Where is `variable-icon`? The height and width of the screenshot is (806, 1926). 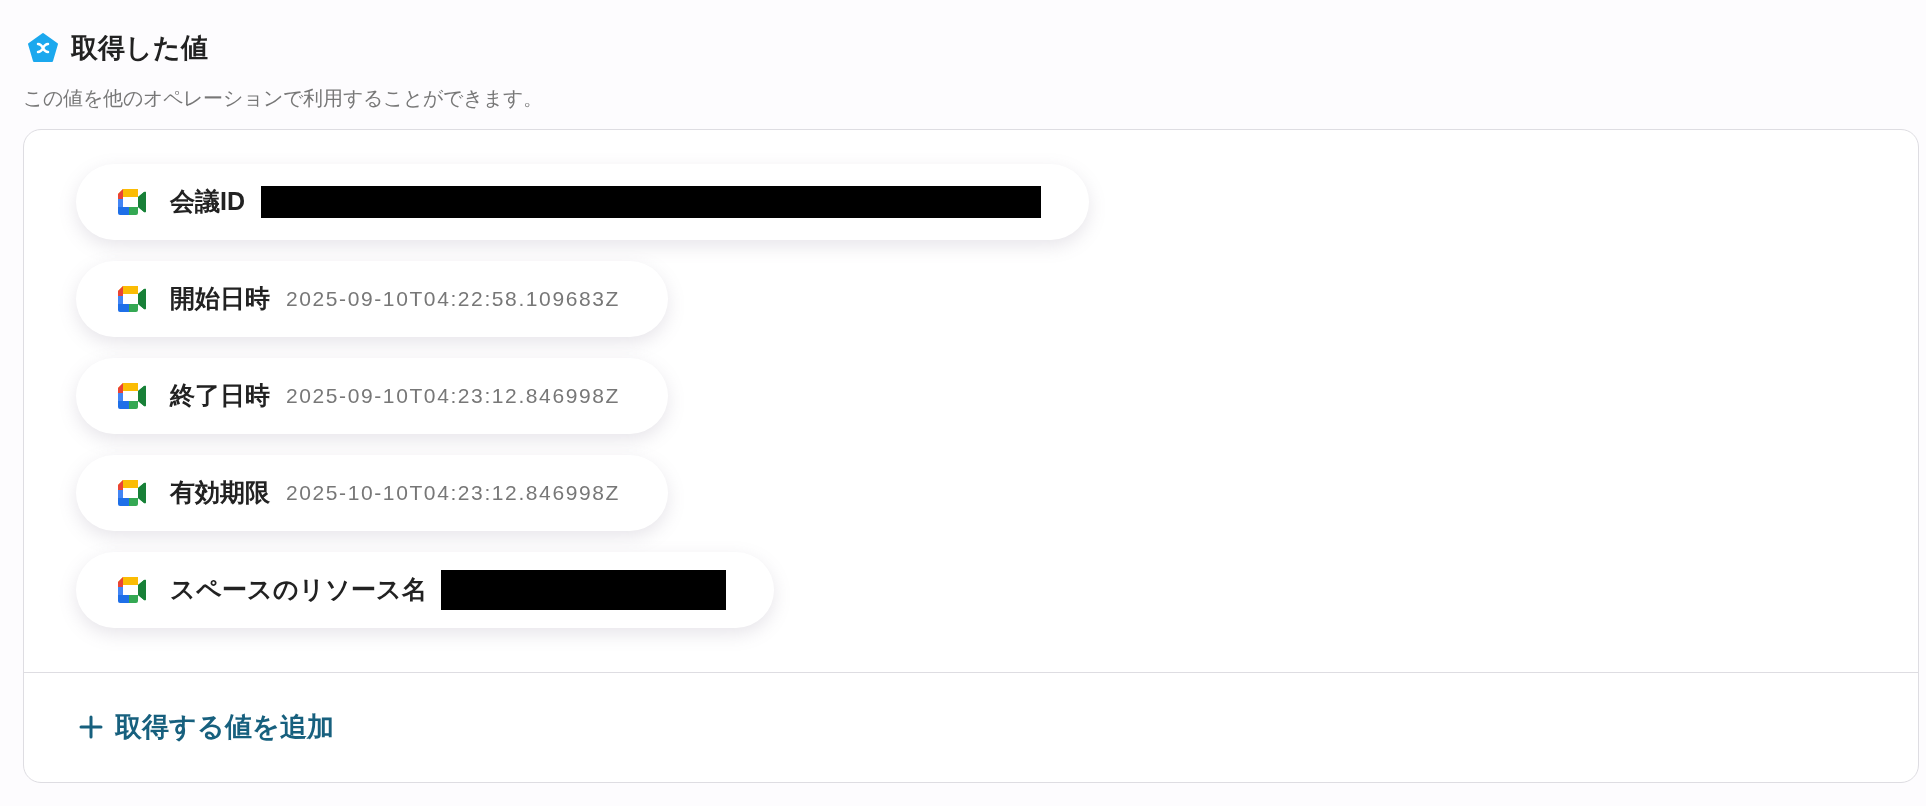 variable-icon is located at coordinates (43, 48).